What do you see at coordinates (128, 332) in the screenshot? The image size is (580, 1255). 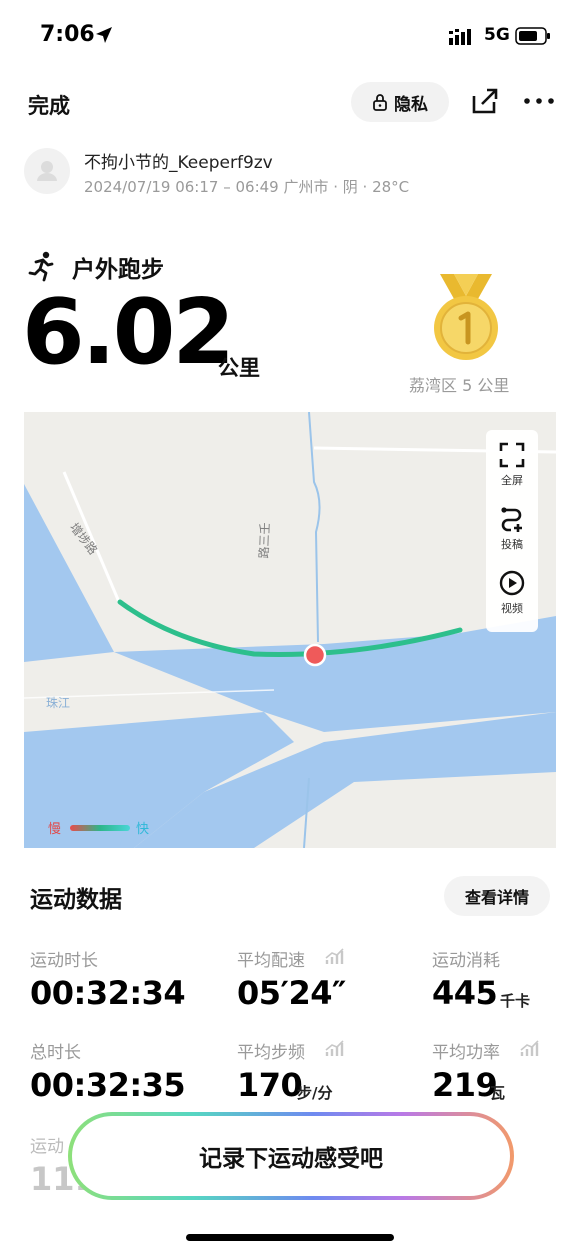 I see `distance-value: 6.02` at bounding box center [128, 332].